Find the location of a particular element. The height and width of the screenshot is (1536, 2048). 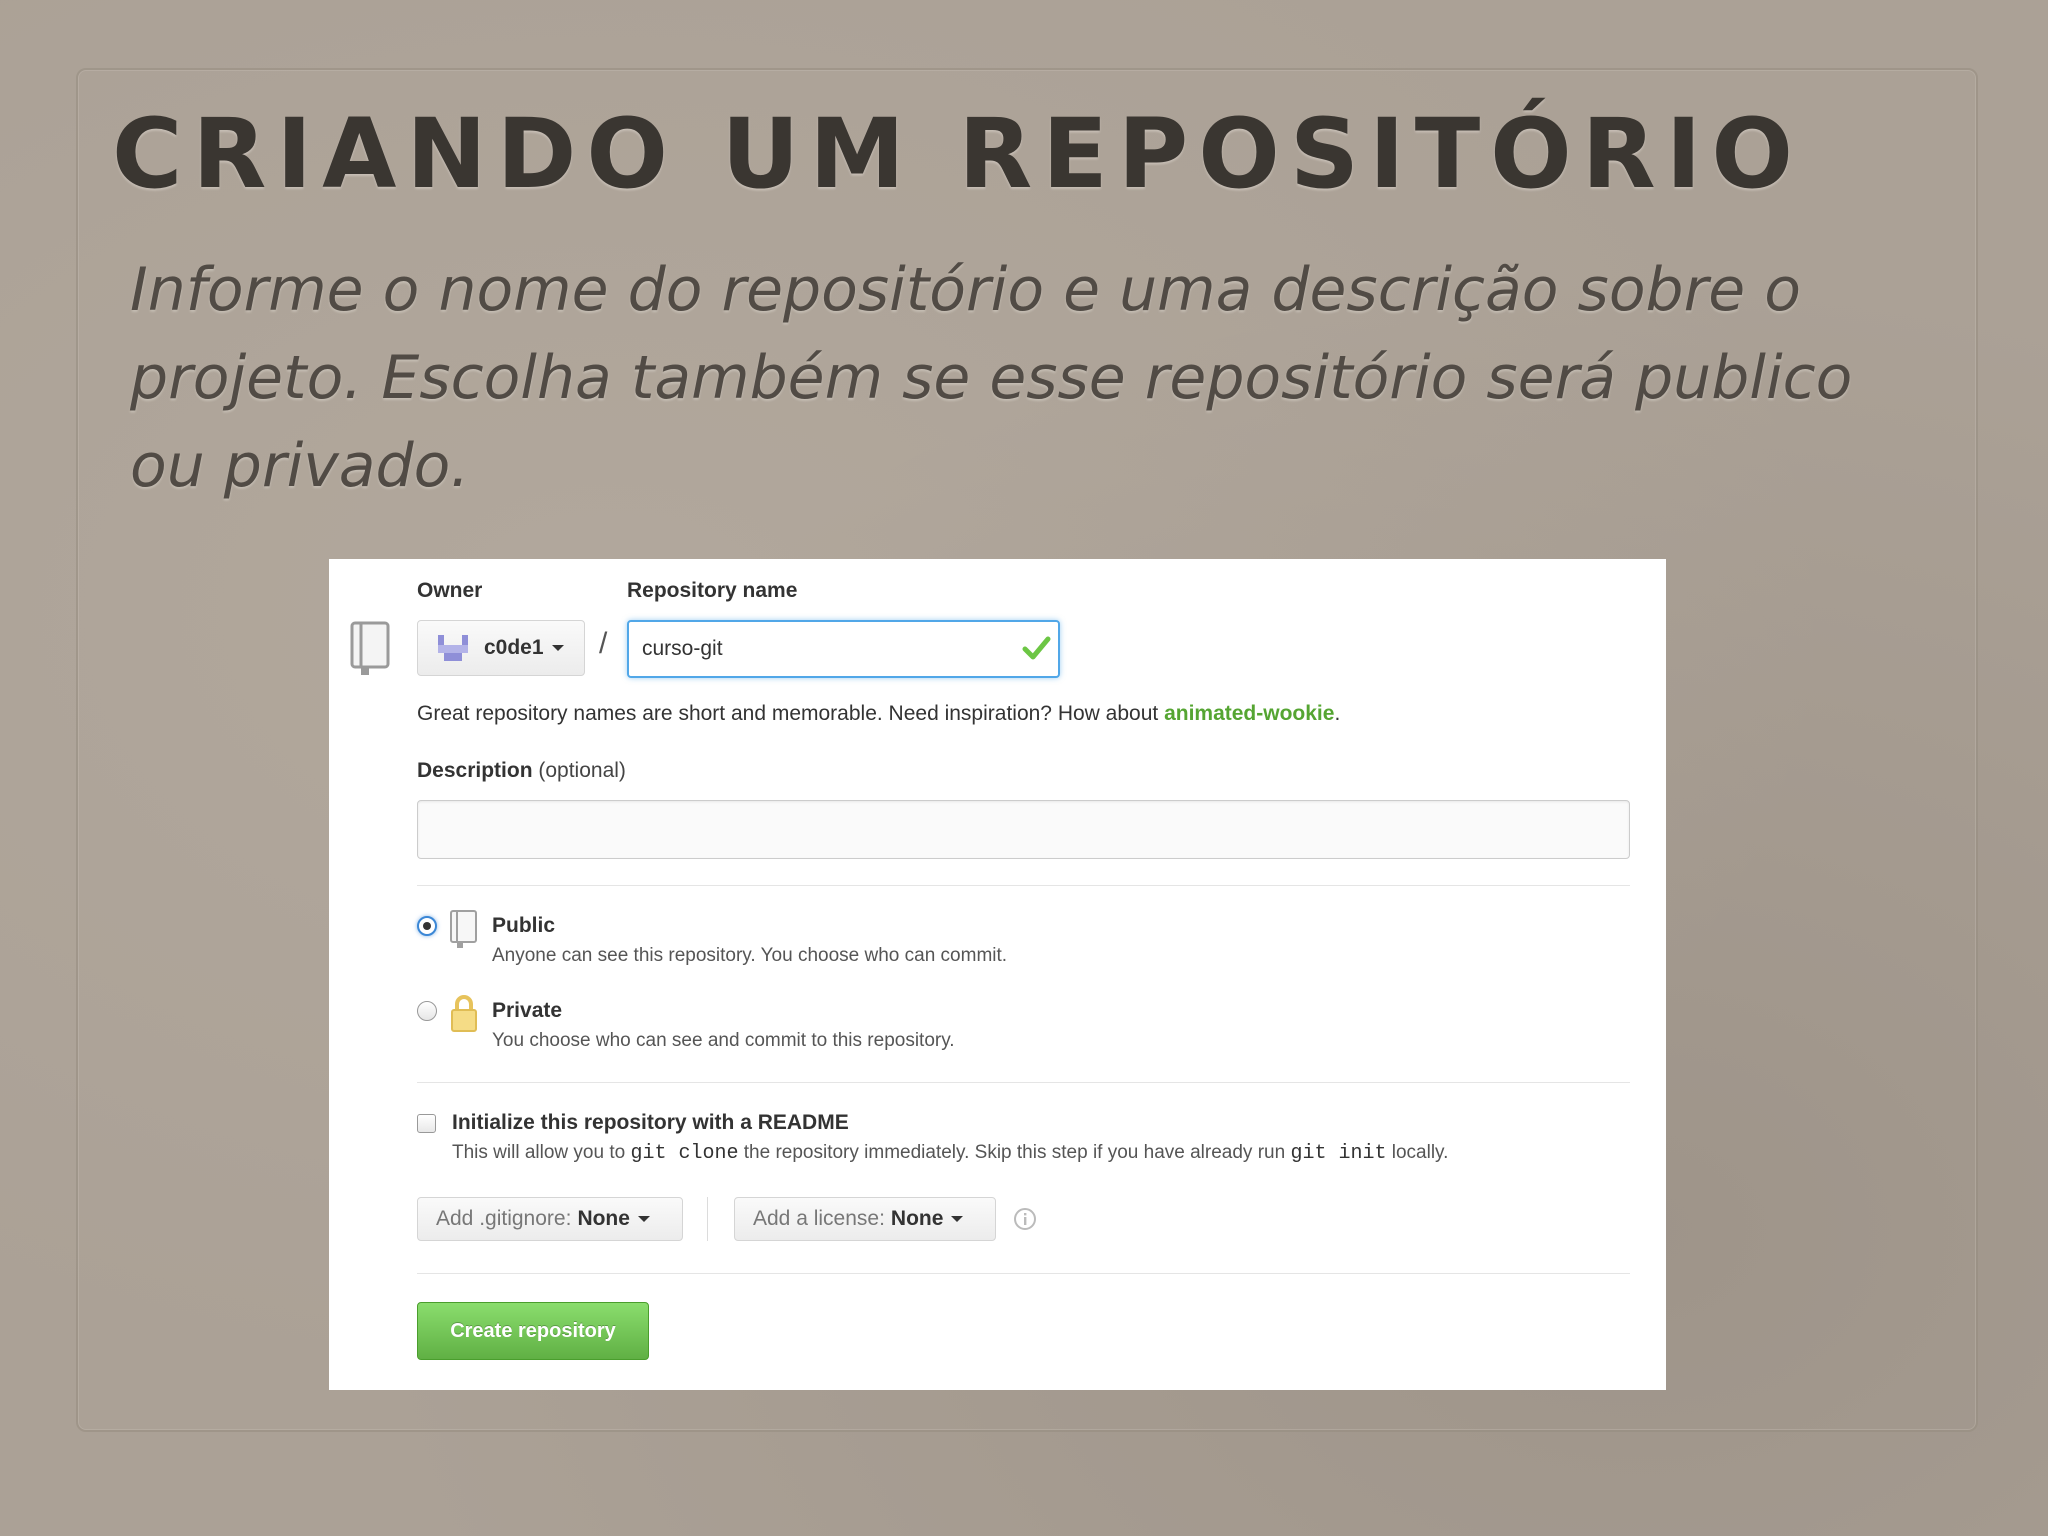

hint-suggestion-link: animated-wookie is located at coordinates (1249, 713).